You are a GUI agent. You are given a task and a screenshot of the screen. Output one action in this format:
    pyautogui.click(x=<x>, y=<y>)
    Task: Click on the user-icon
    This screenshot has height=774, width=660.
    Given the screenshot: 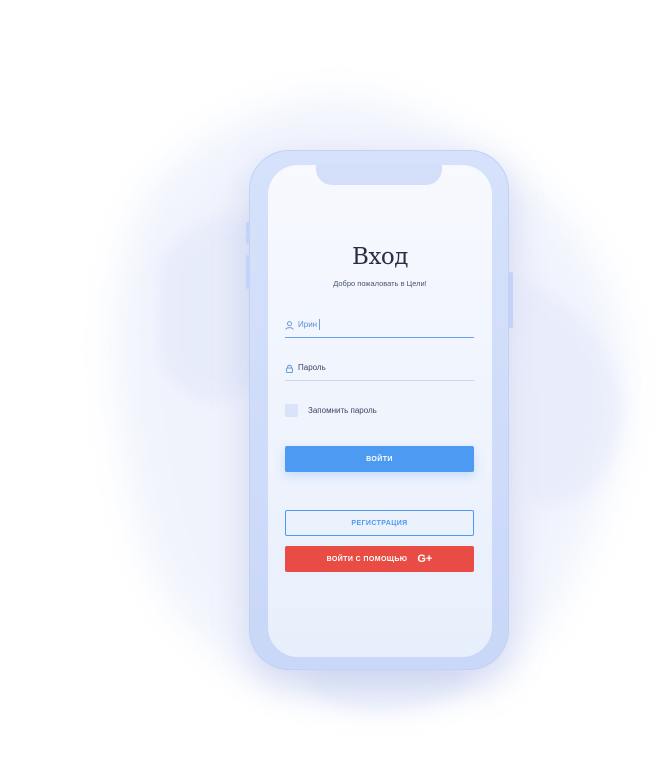 What is the action you would take?
    pyautogui.click(x=289, y=325)
    